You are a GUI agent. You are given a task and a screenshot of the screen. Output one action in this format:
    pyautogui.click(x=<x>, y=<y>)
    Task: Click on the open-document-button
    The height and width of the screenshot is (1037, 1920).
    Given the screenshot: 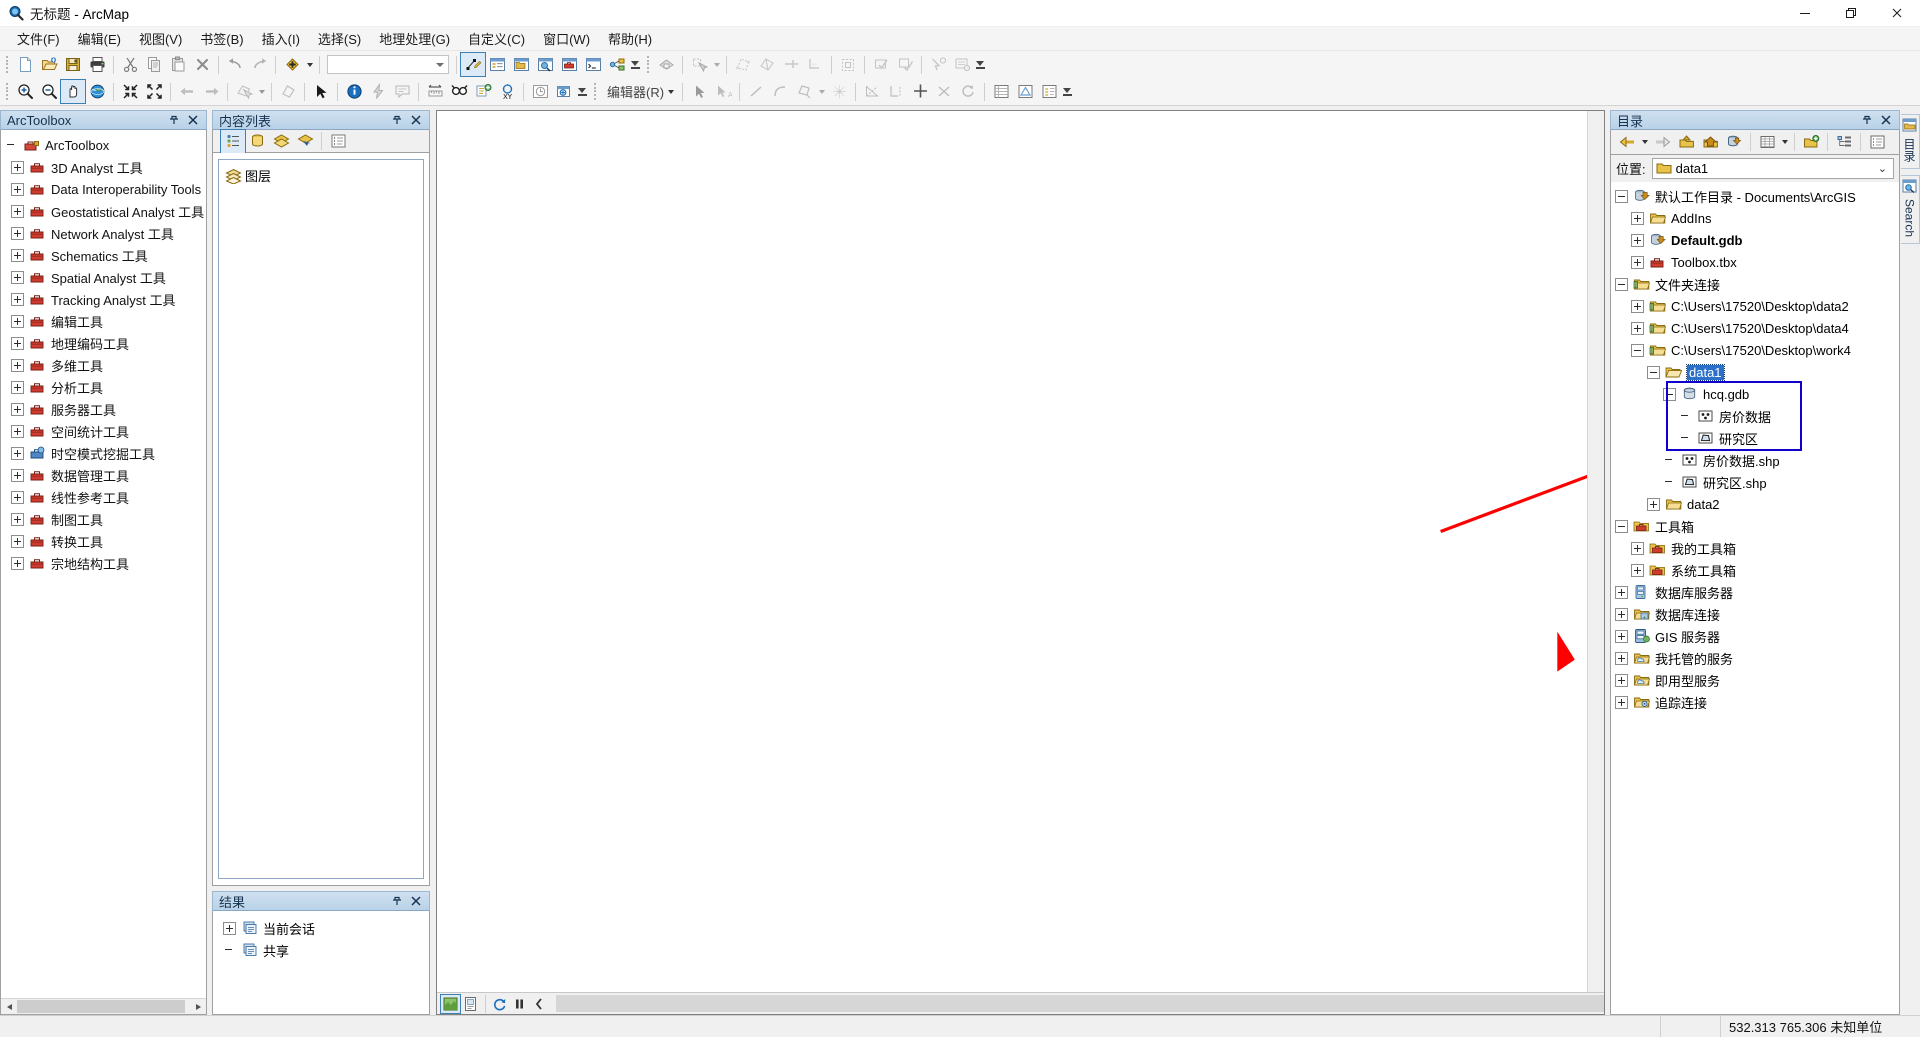 What is the action you would take?
    pyautogui.click(x=49, y=64)
    